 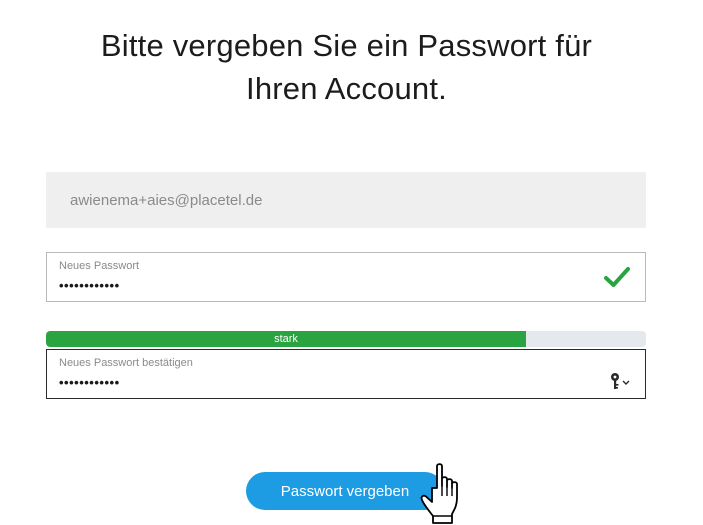 What do you see at coordinates (346, 339) in the screenshot?
I see `password-strength-meter: stark` at bounding box center [346, 339].